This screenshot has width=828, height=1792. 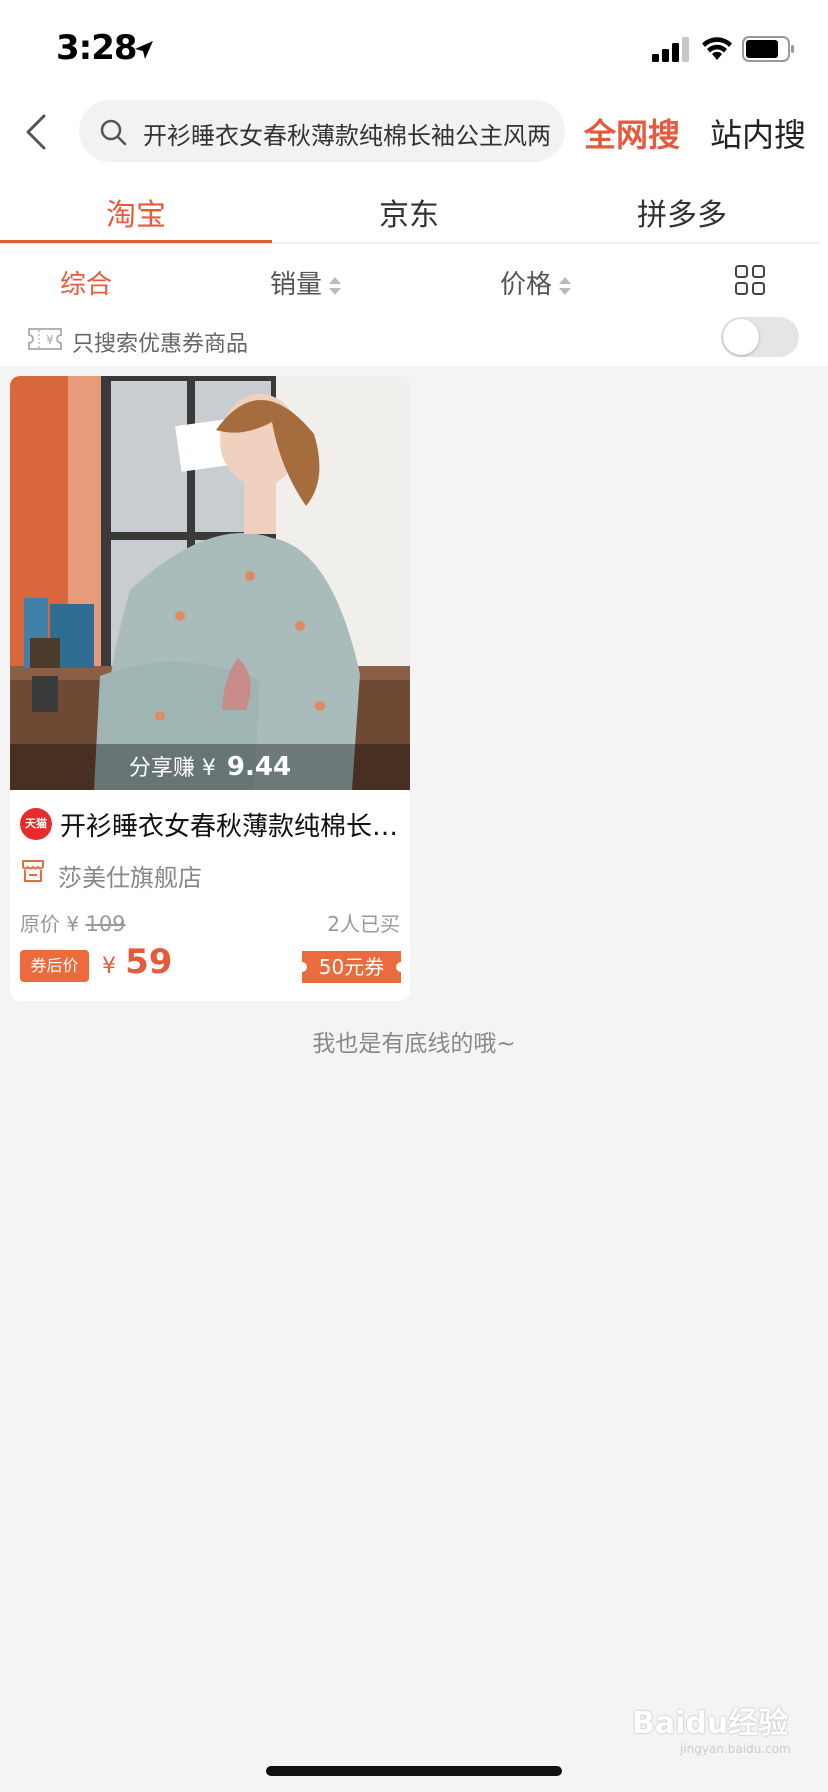 I want to click on watermark-url: jingyan.baidu.com, so click(x=735, y=1749).